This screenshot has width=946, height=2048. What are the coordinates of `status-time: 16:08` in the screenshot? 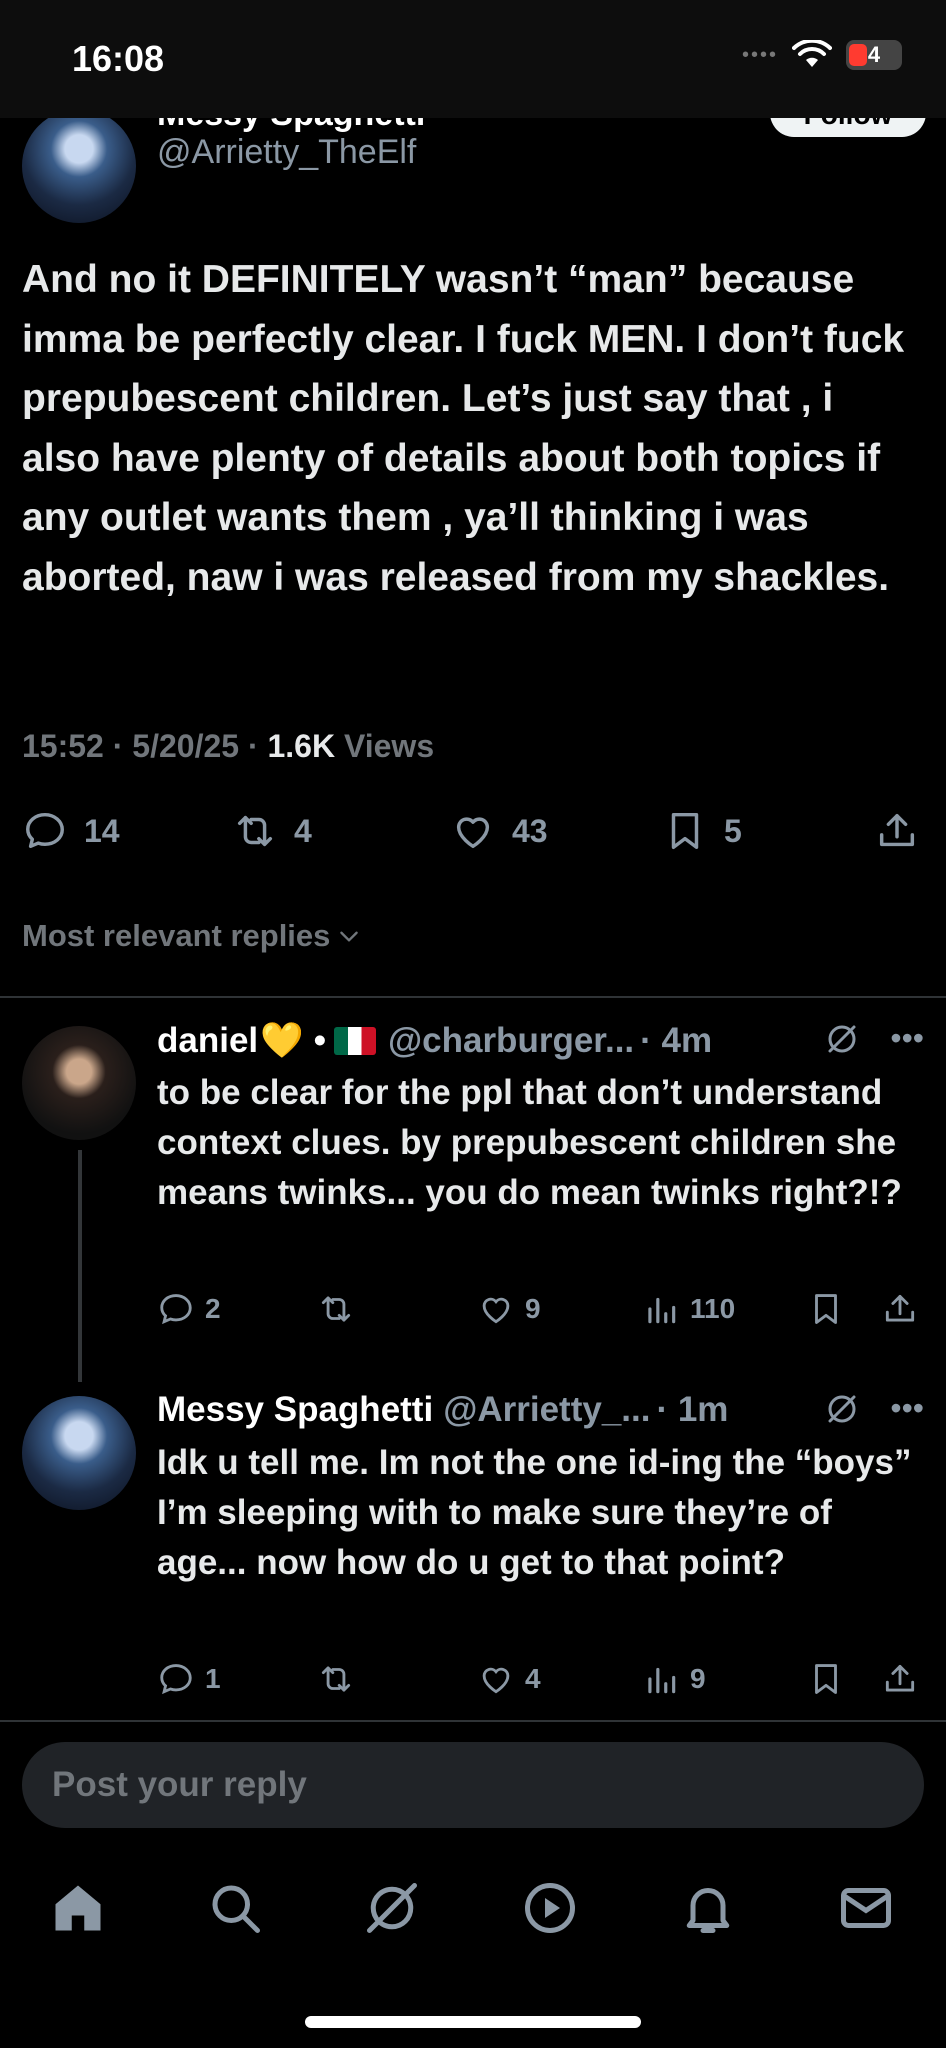 It's located at (118, 58).